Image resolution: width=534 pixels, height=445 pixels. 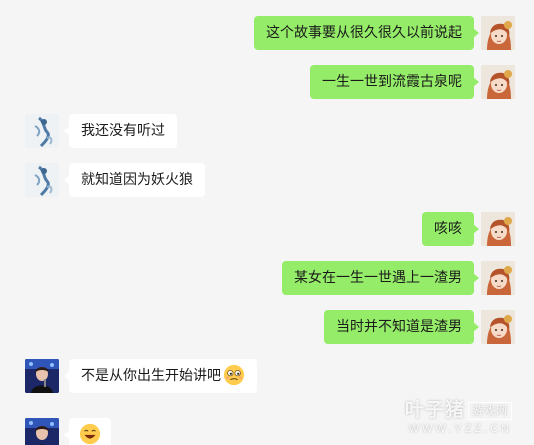 What do you see at coordinates (366, 33) in the screenshot?
I see `message-bubble: 这个故事要从很久很久以前说起` at bounding box center [366, 33].